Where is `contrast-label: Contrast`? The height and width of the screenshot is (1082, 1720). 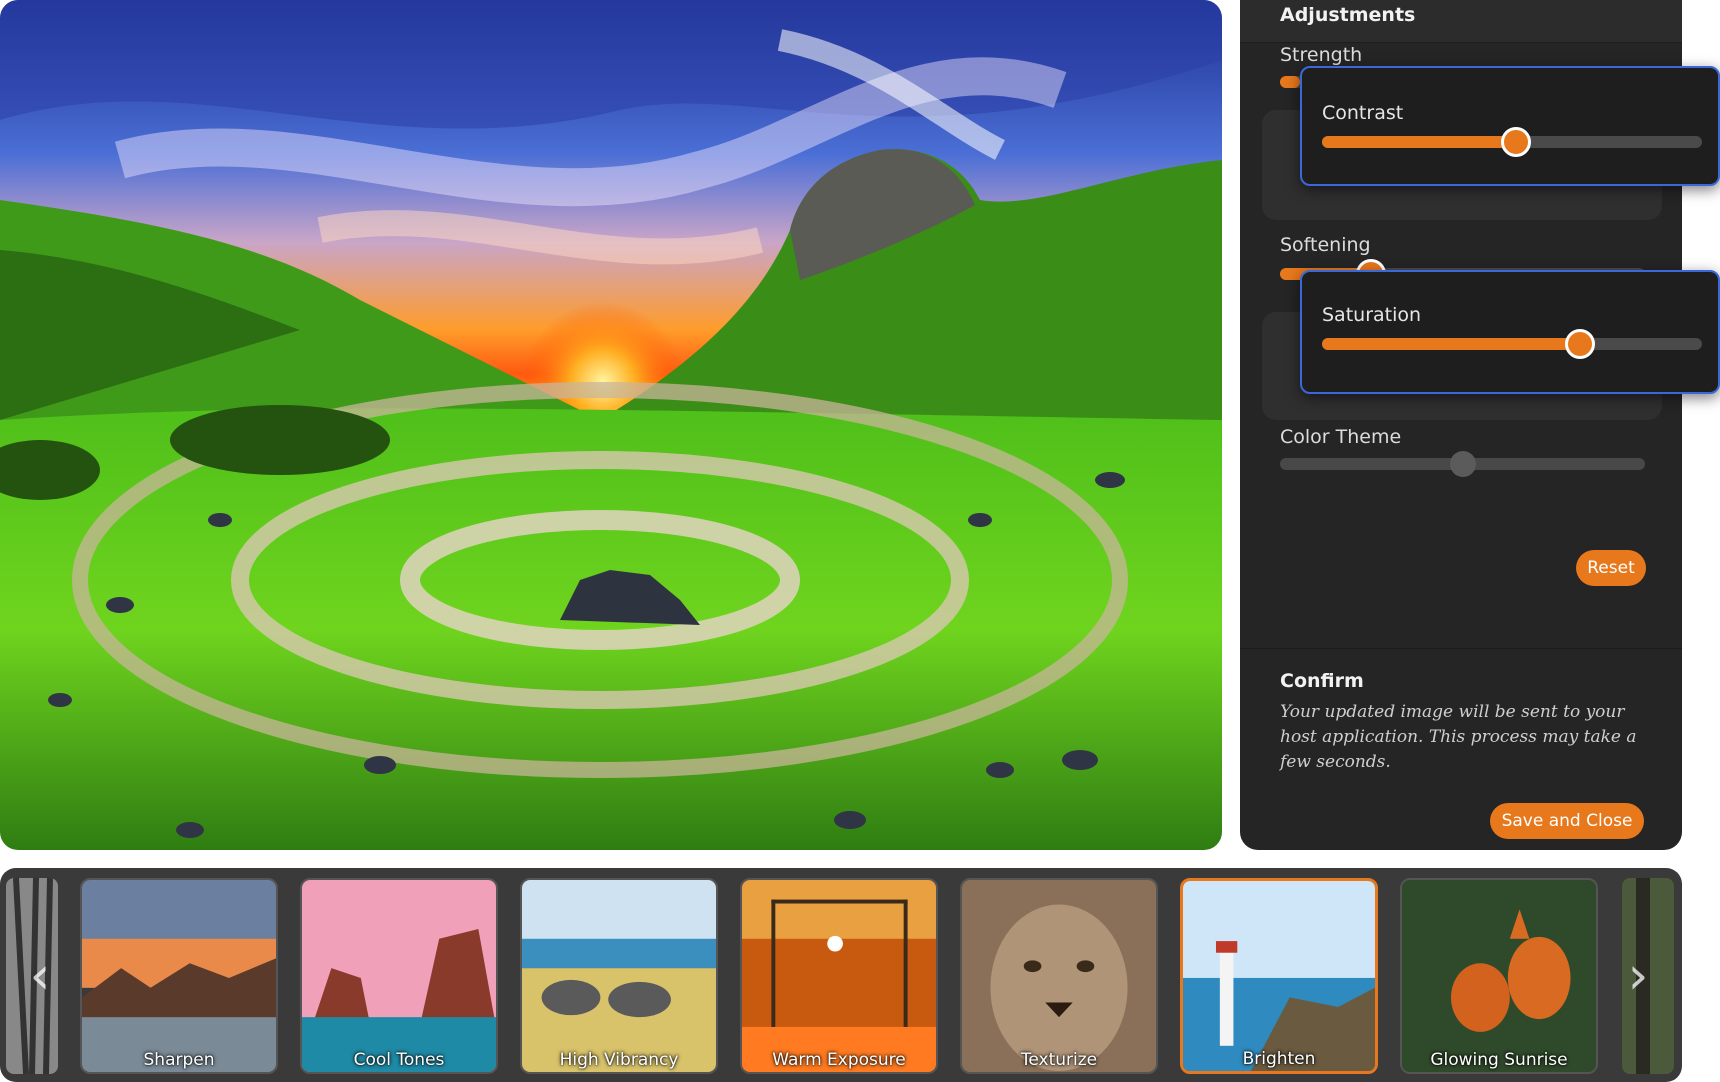 contrast-label: Contrast is located at coordinates (1363, 113).